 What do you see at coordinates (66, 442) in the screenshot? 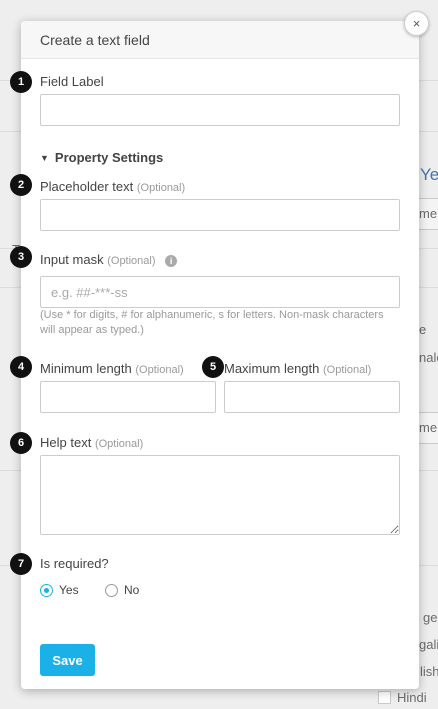
I see `help-text-label-text: Help text` at bounding box center [66, 442].